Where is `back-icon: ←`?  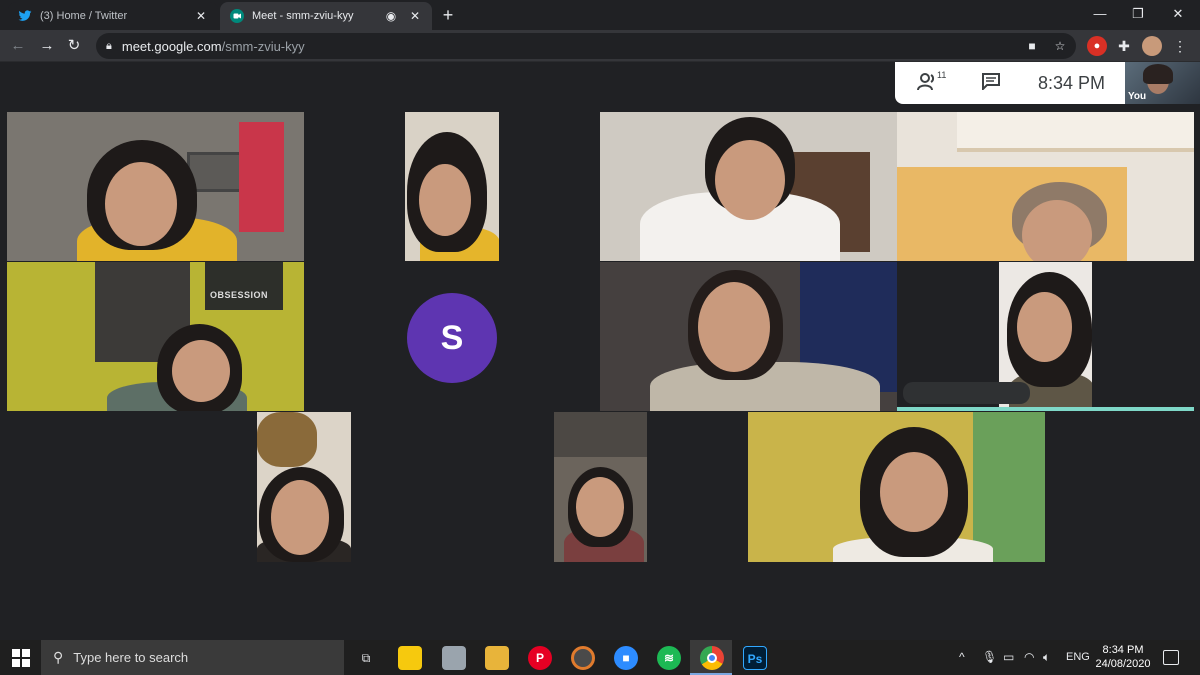
back-icon: ← is located at coordinates (18, 46).